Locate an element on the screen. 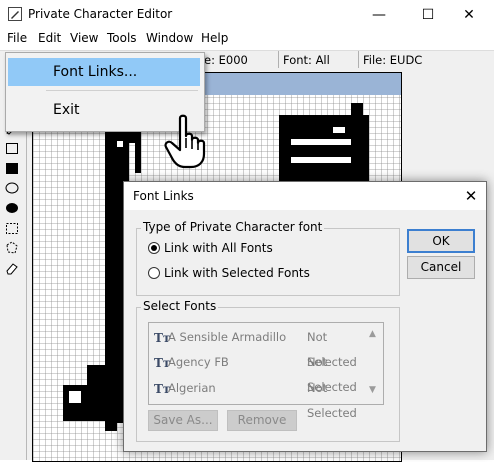 The height and width of the screenshot is (462, 494). list-item: Tт Agency FB Not Selected is located at coordinates (257, 372).